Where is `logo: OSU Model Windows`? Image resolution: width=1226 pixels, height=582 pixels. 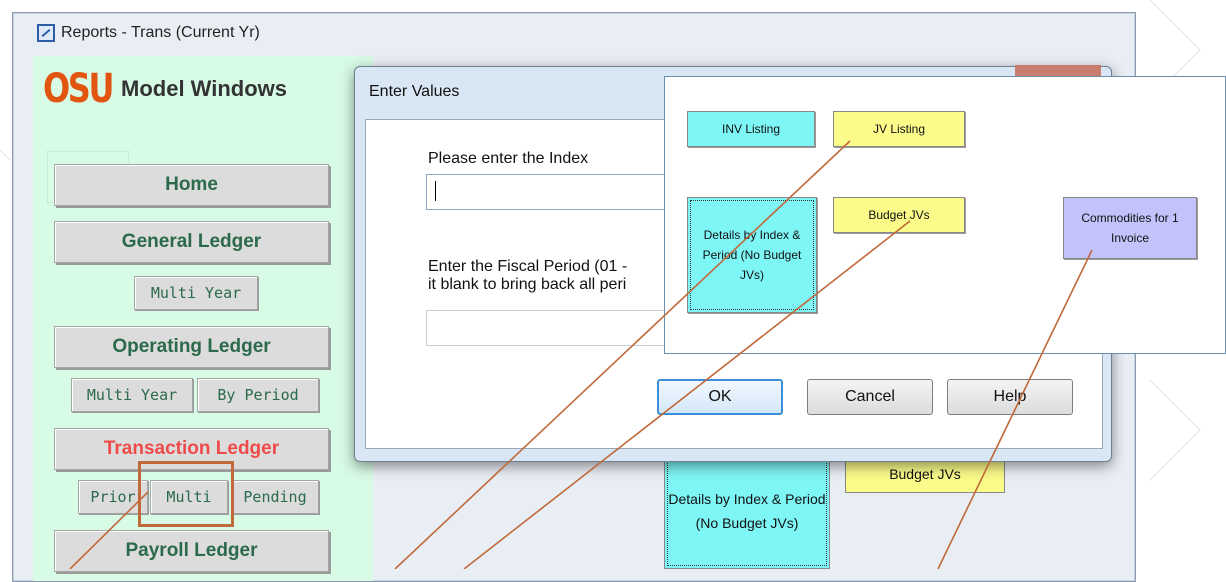 logo: OSU Model Windows is located at coordinates (165, 89).